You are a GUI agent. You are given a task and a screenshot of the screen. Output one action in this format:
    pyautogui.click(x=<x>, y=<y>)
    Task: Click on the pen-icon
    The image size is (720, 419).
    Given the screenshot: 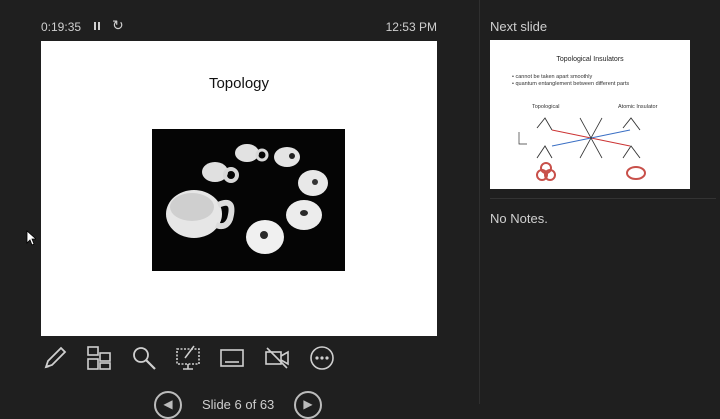 What is the action you would take?
    pyautogui.click(x=55, y=358)
    